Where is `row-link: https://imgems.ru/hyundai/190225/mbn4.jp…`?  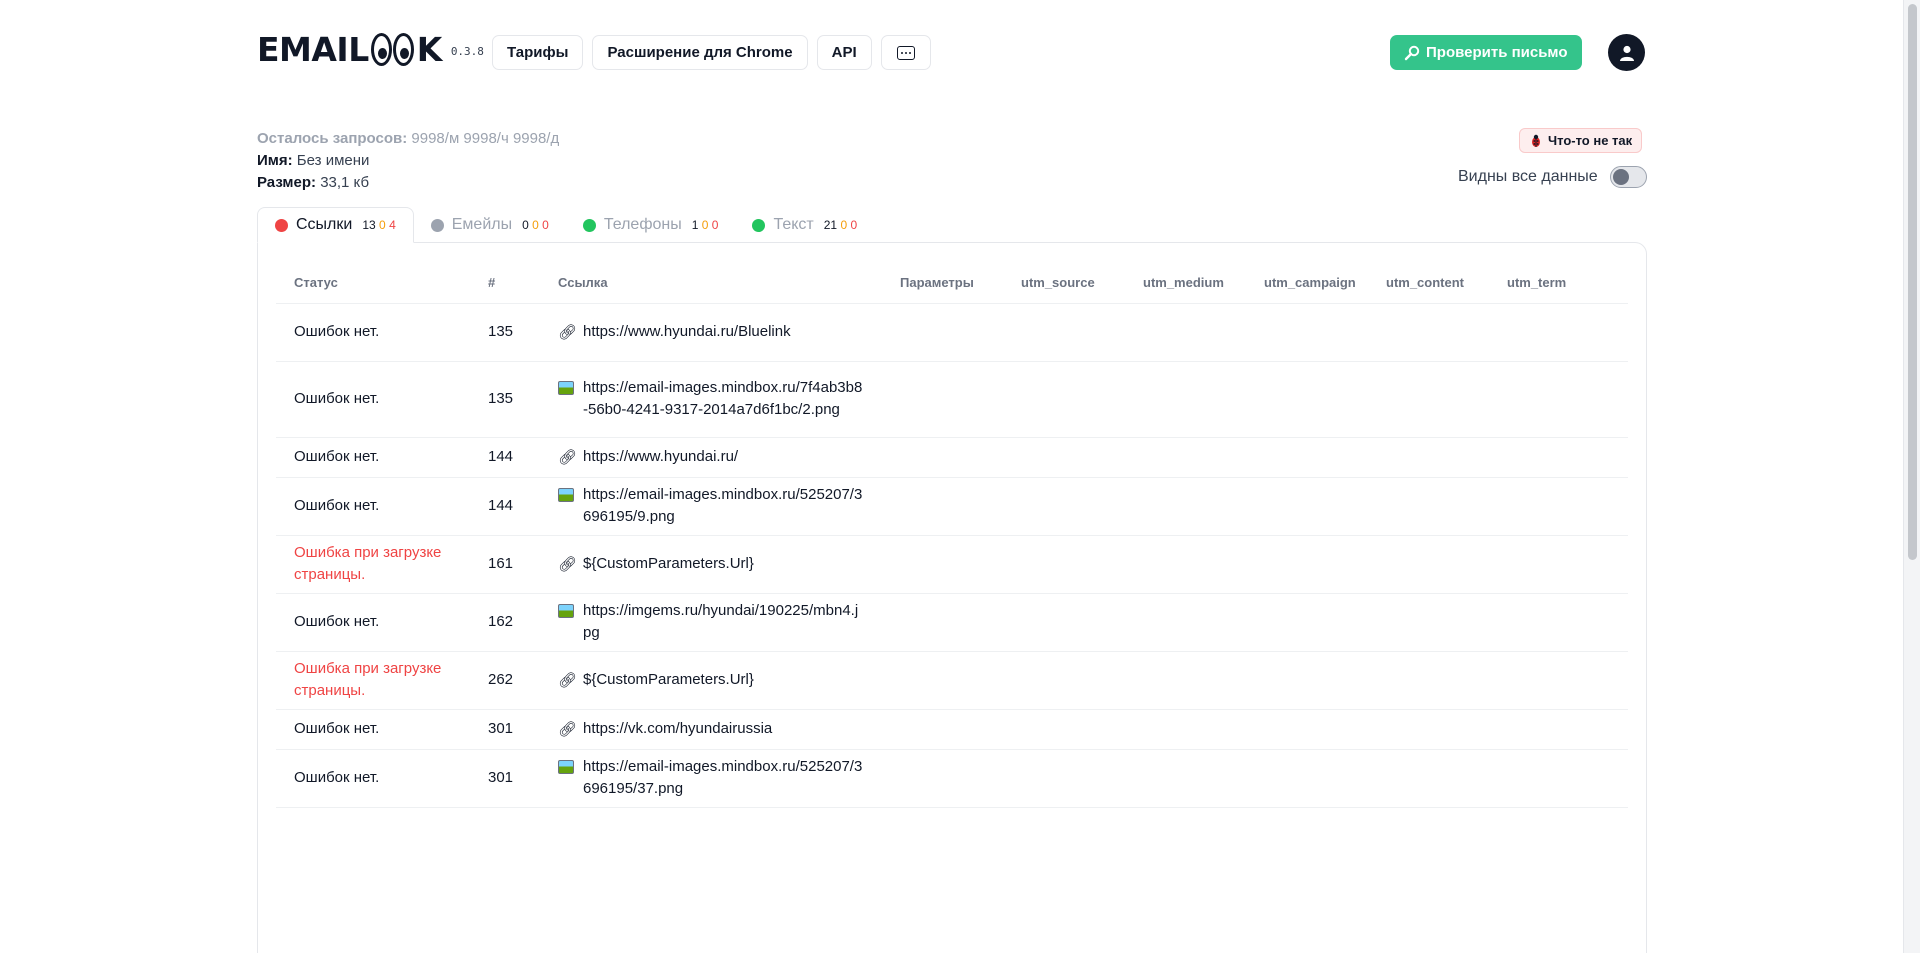
row-link: https://imgems.ru/hyundai/190225/mbn4.jp… is located at coordinates (710, 622).